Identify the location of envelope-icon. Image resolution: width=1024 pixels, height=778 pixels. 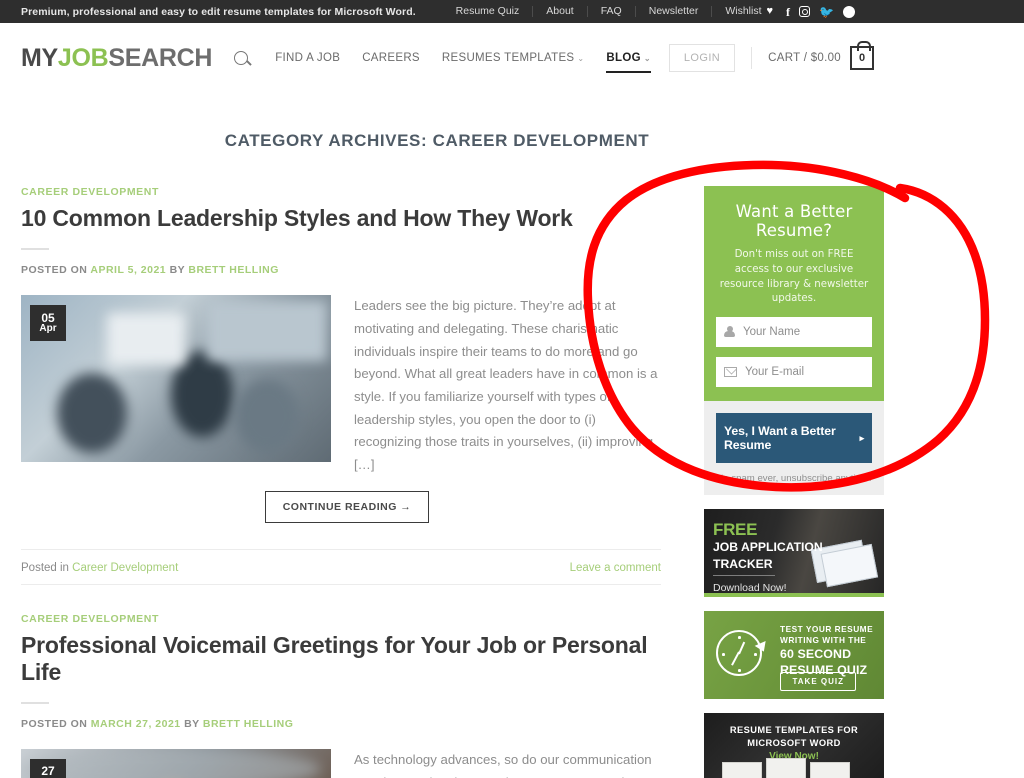
(730, 372).